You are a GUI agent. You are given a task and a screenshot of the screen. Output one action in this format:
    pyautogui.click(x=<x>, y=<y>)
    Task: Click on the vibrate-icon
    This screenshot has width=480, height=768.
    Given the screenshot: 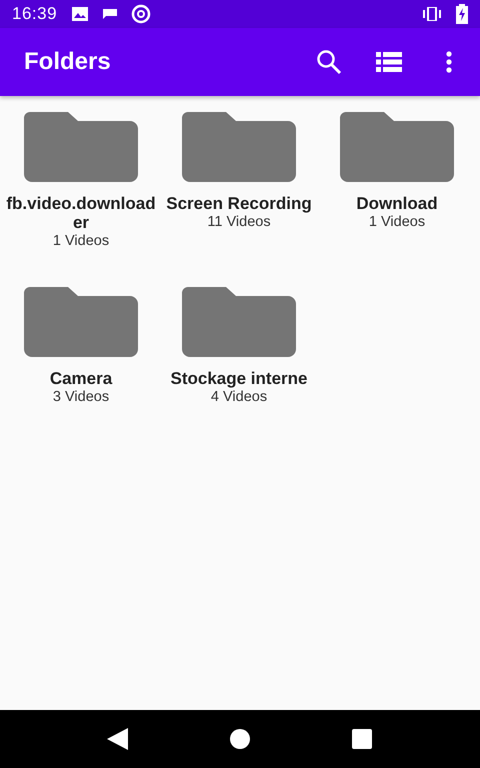 What is the action you would take?
    pyautogui.click(x=432, y=14)
    